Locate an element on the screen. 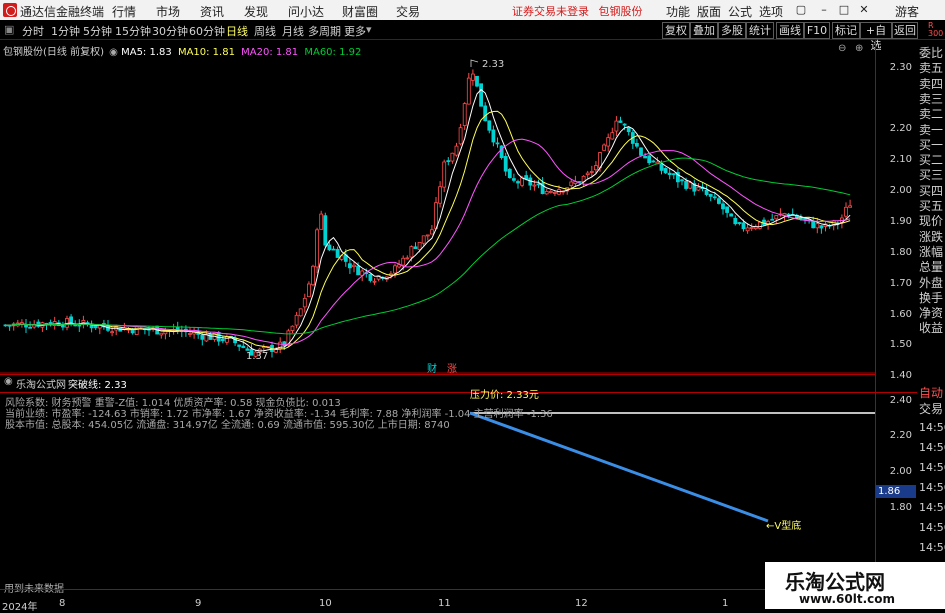 Image resolution: width=945 pixels, height=613 pixels. maximize-icon: □ is located at coordinates (844, 10).